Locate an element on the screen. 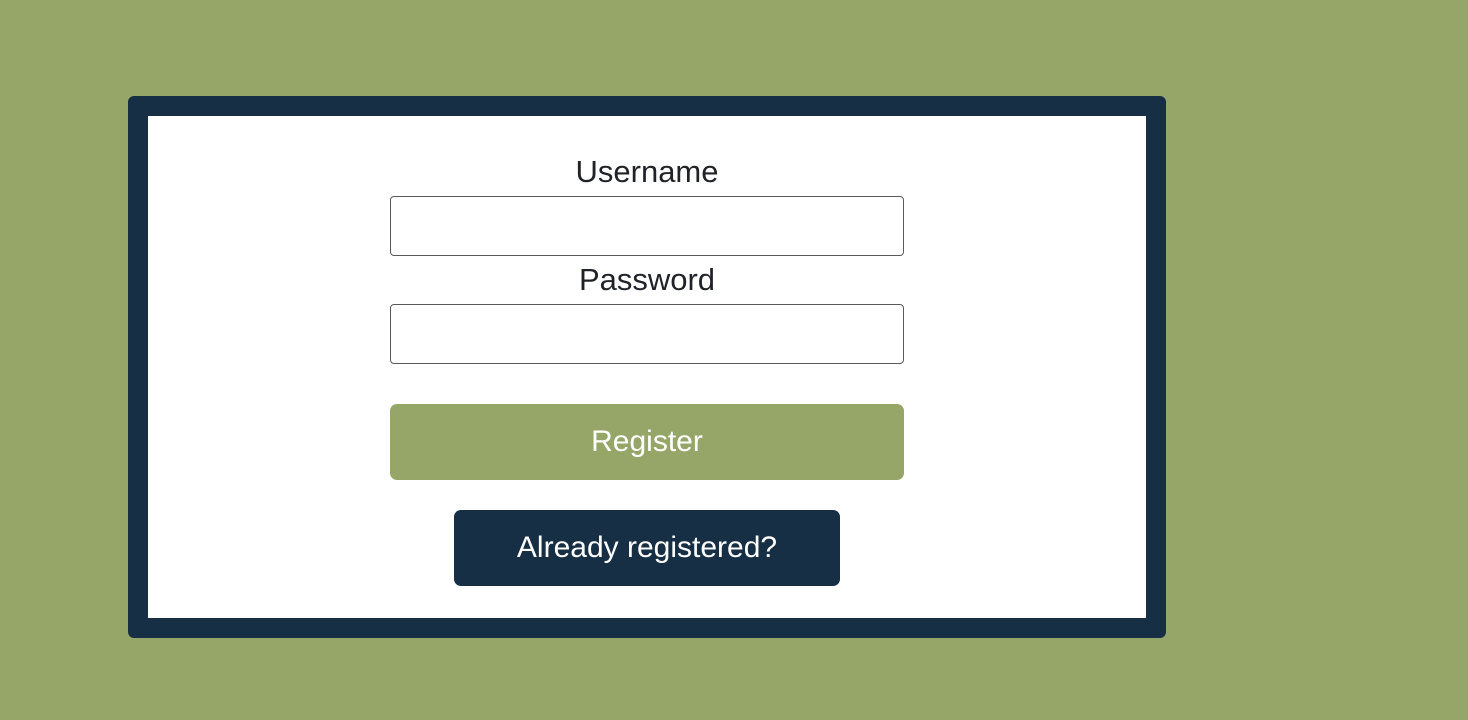 This screenshot has width=1468, height=720. username-input is located at coordinates (647, 226).